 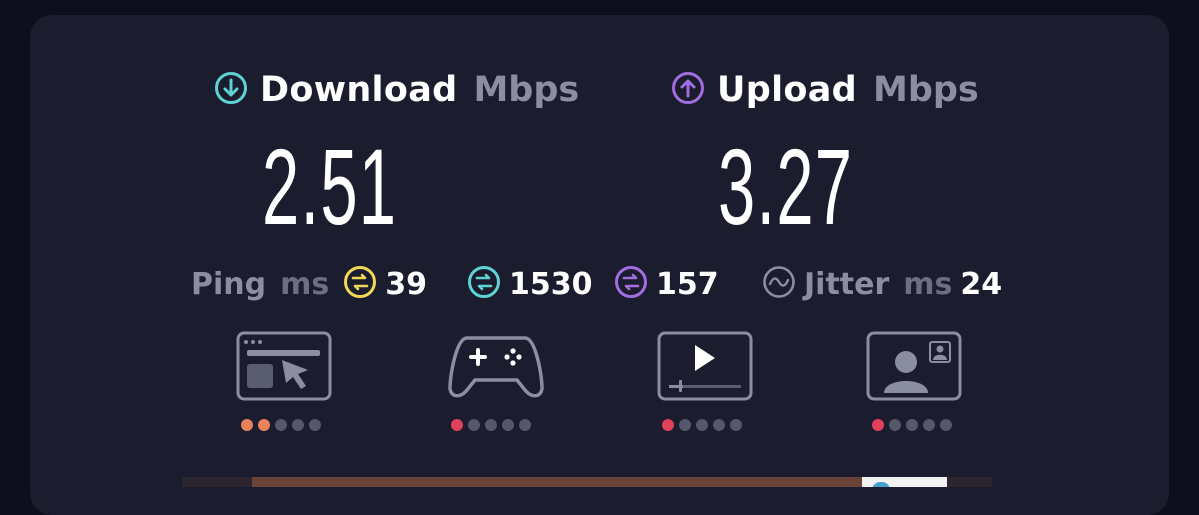 I want to click on jitter-label: Jitter, so click(x=847, y=284).